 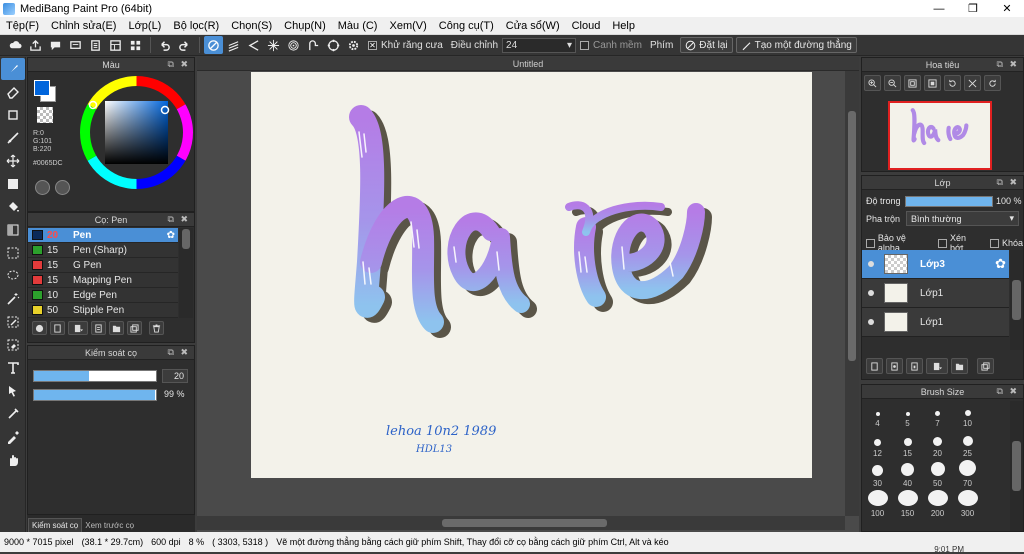 What do you see at coordinates (13, 276) in the screenshot?
I see `lasso-tool-icon` at bounding box center [13, 276].